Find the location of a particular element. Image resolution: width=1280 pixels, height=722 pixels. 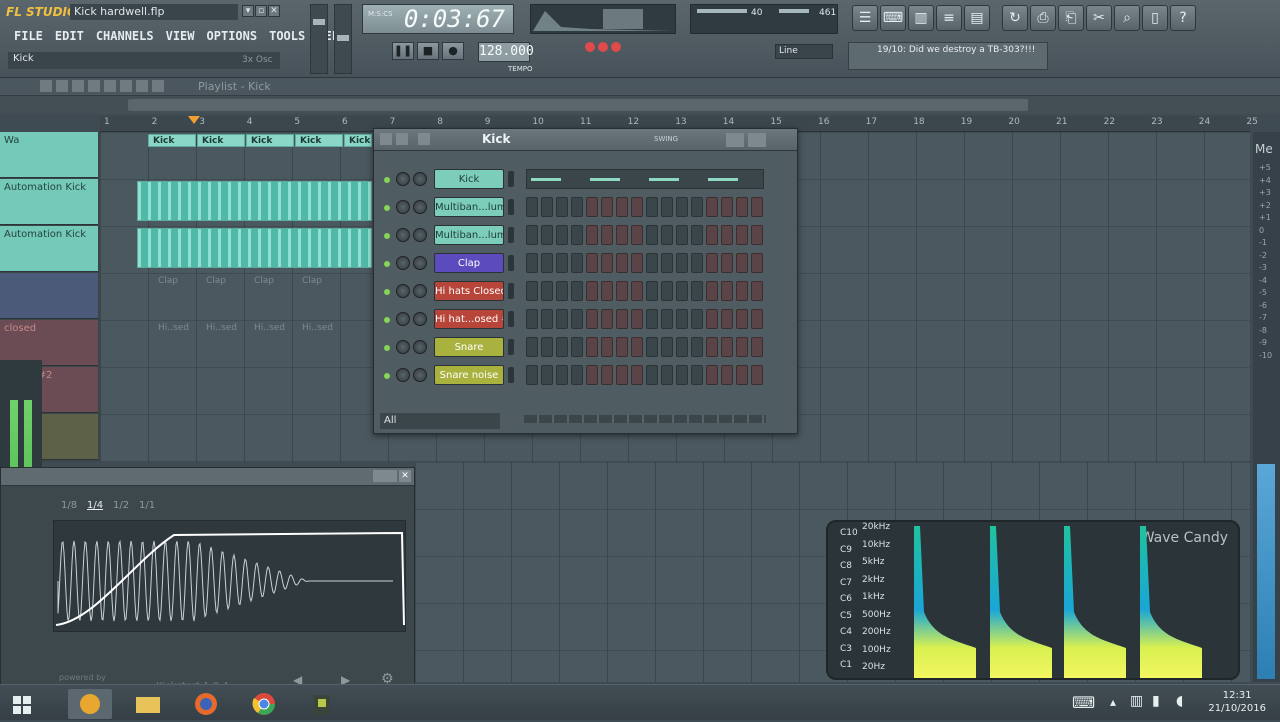

snap-select: Line is located at coordinates (804, 51).